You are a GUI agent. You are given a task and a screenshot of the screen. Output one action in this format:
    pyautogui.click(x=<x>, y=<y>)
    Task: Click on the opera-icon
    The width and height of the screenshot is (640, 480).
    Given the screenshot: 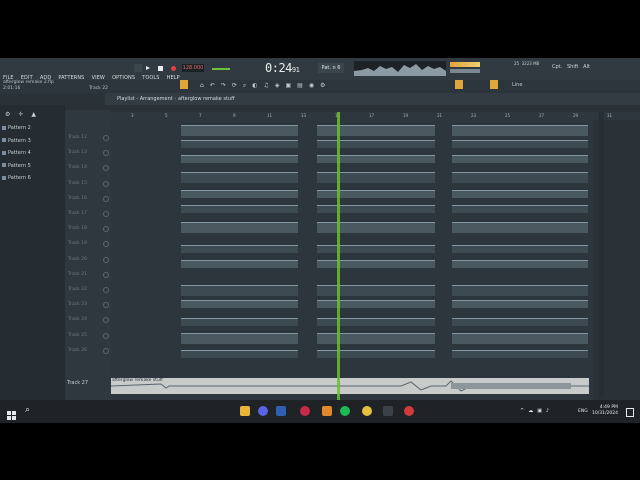 What is the action you would take?
    pyautogui.click(x=305, y=411)
    